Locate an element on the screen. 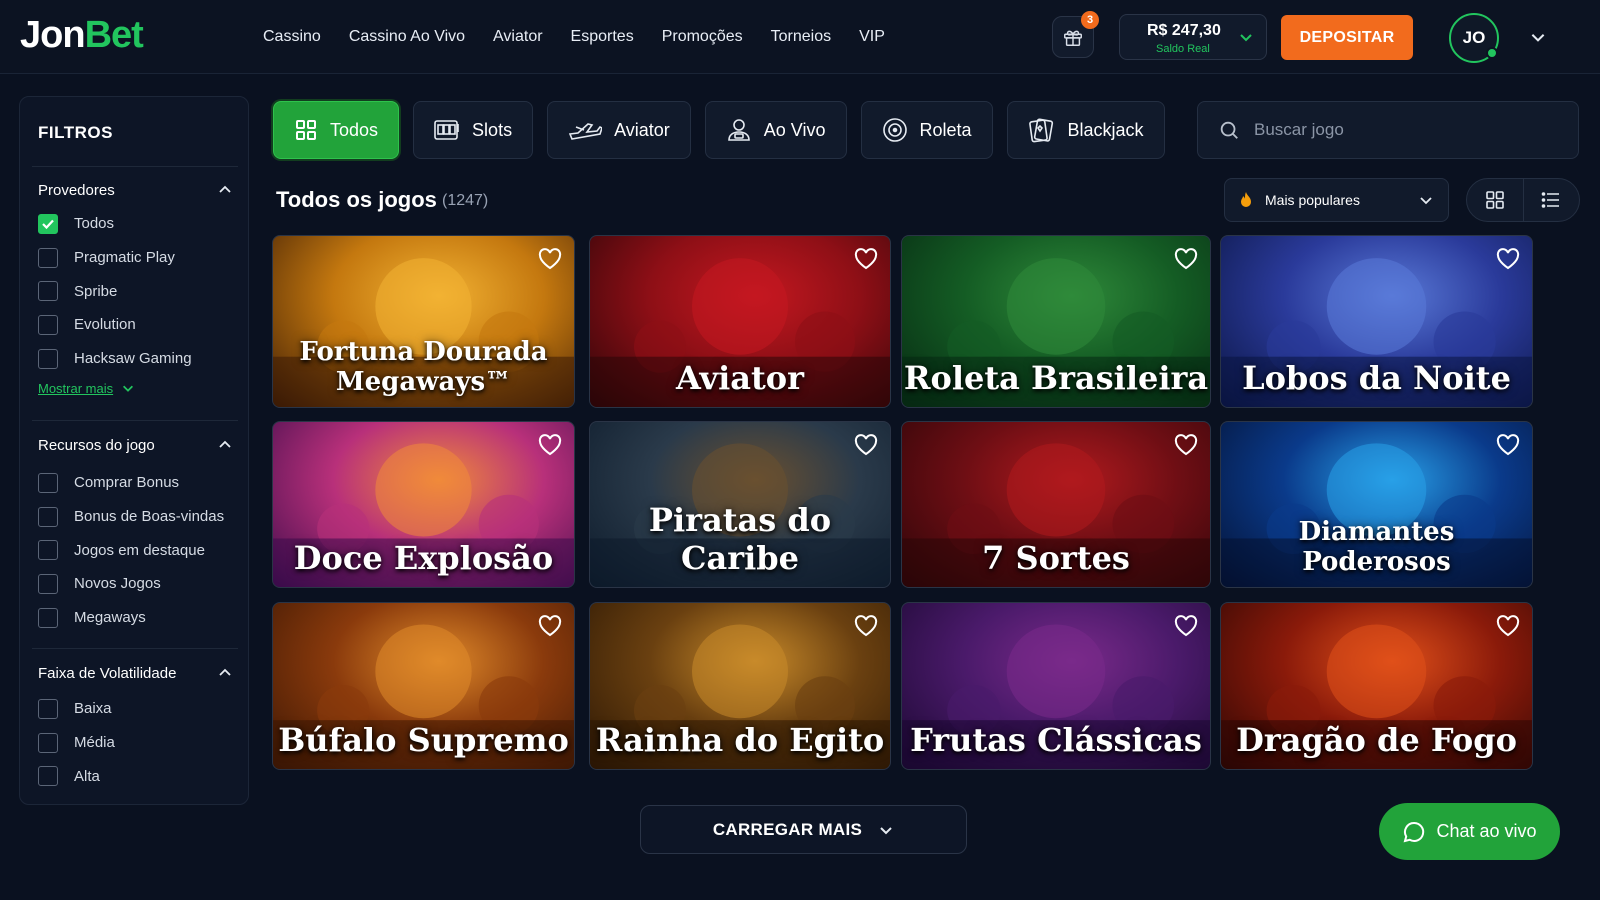  live-chat-button: Chat ao vivo is located at coordinates (1469, 831).